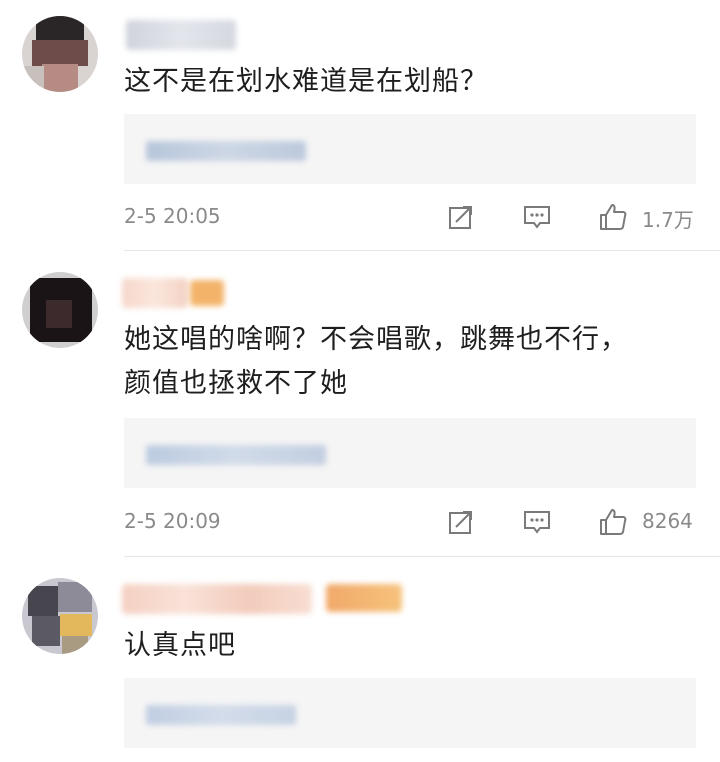 The image size is (720, 762). I want to click on comment-text: 她这唱的啥啊？不会唱歌，跳舞也不行，颜值也拯救不了她, so click(376, 361).